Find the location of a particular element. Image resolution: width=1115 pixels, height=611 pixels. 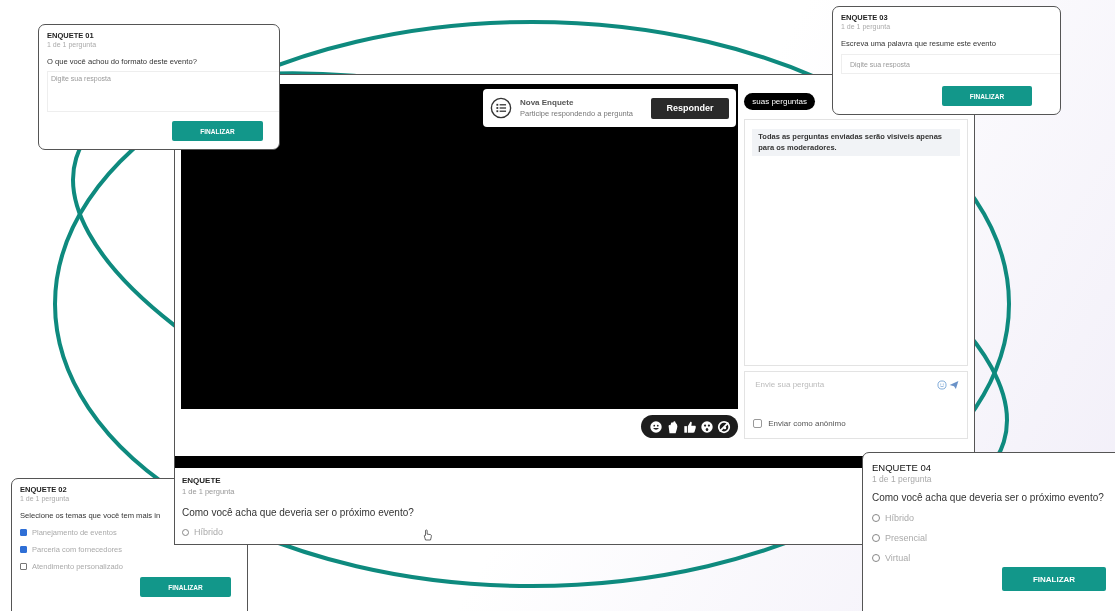

questions-tab: suas perguntas is located at coordinates (779, 101).